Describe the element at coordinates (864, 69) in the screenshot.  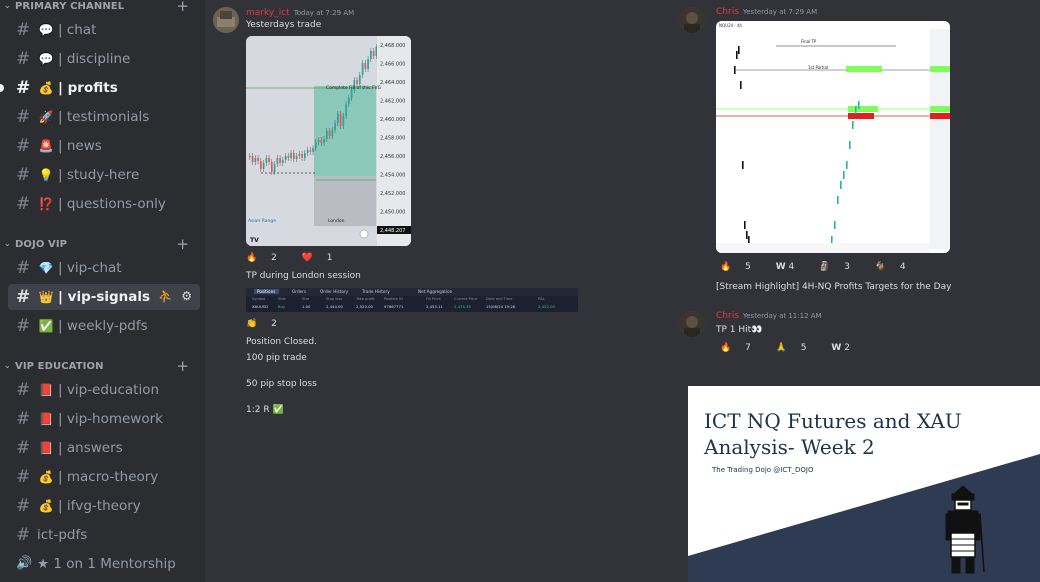
I see `partial-tag` at that location.